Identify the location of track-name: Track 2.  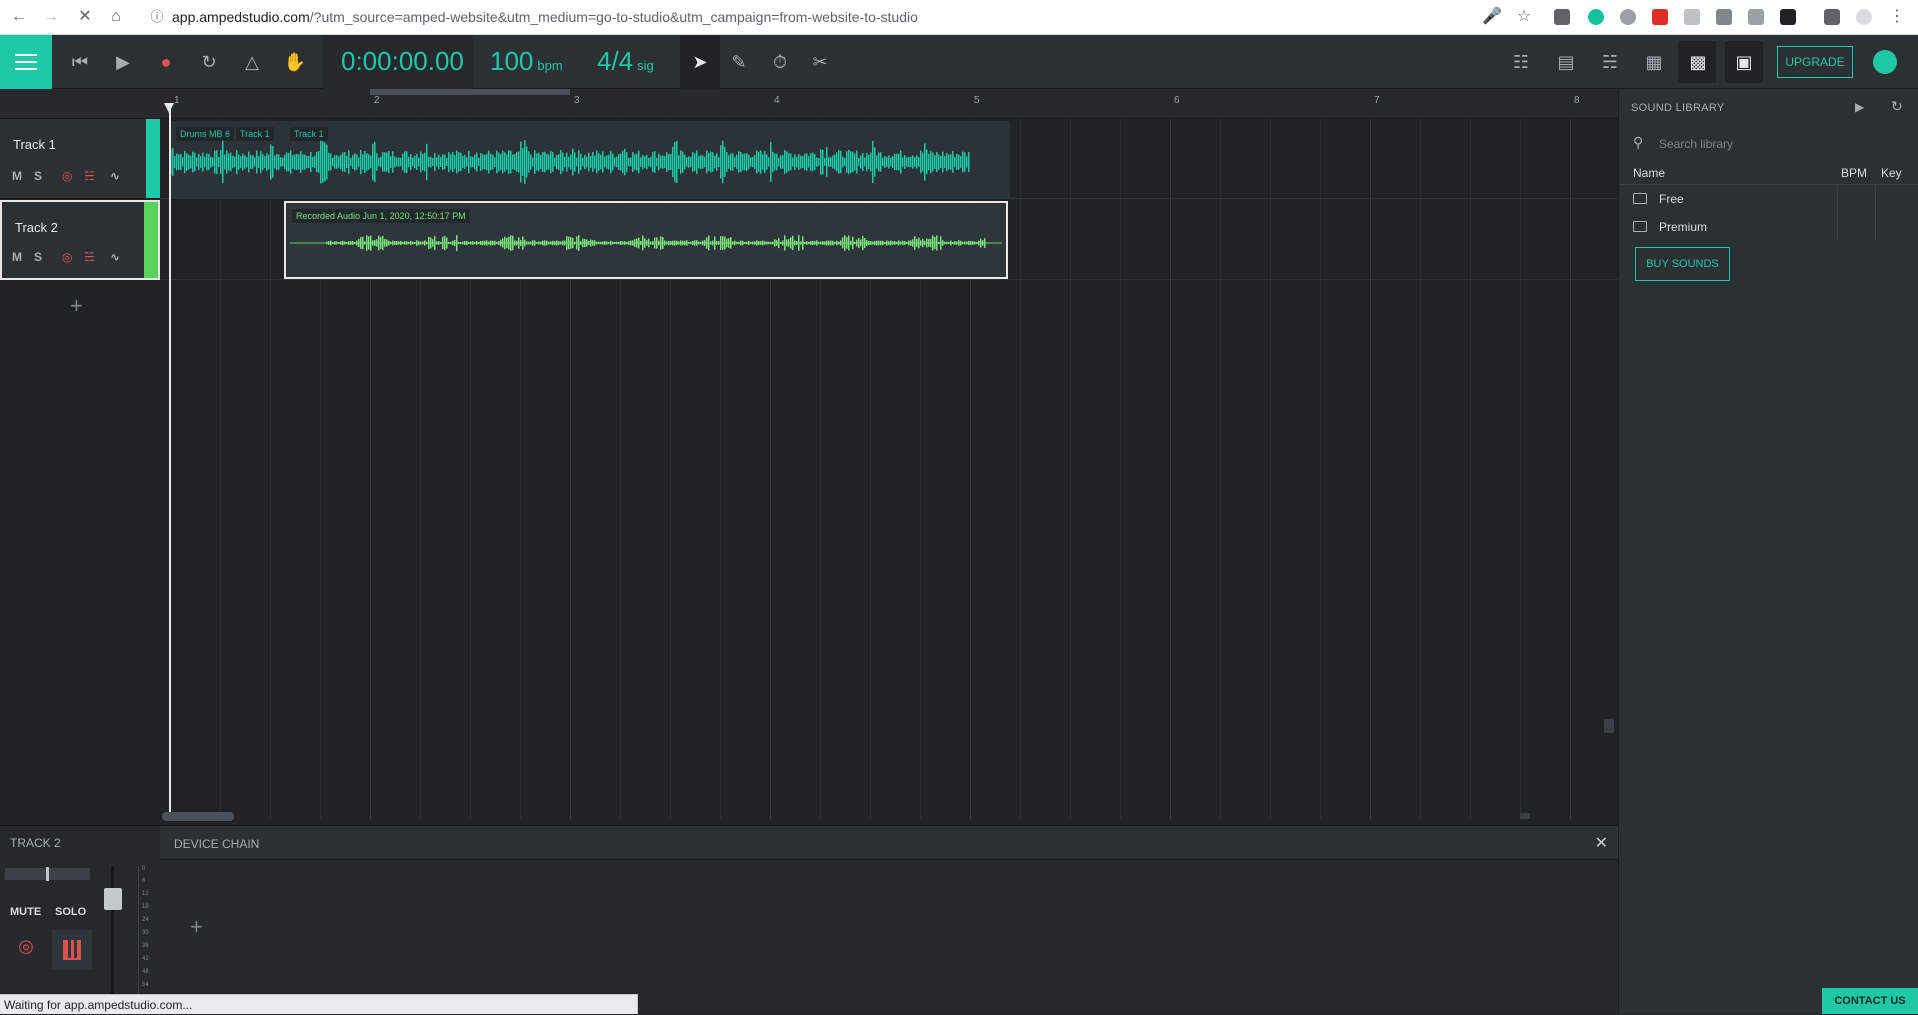
(36, 227).